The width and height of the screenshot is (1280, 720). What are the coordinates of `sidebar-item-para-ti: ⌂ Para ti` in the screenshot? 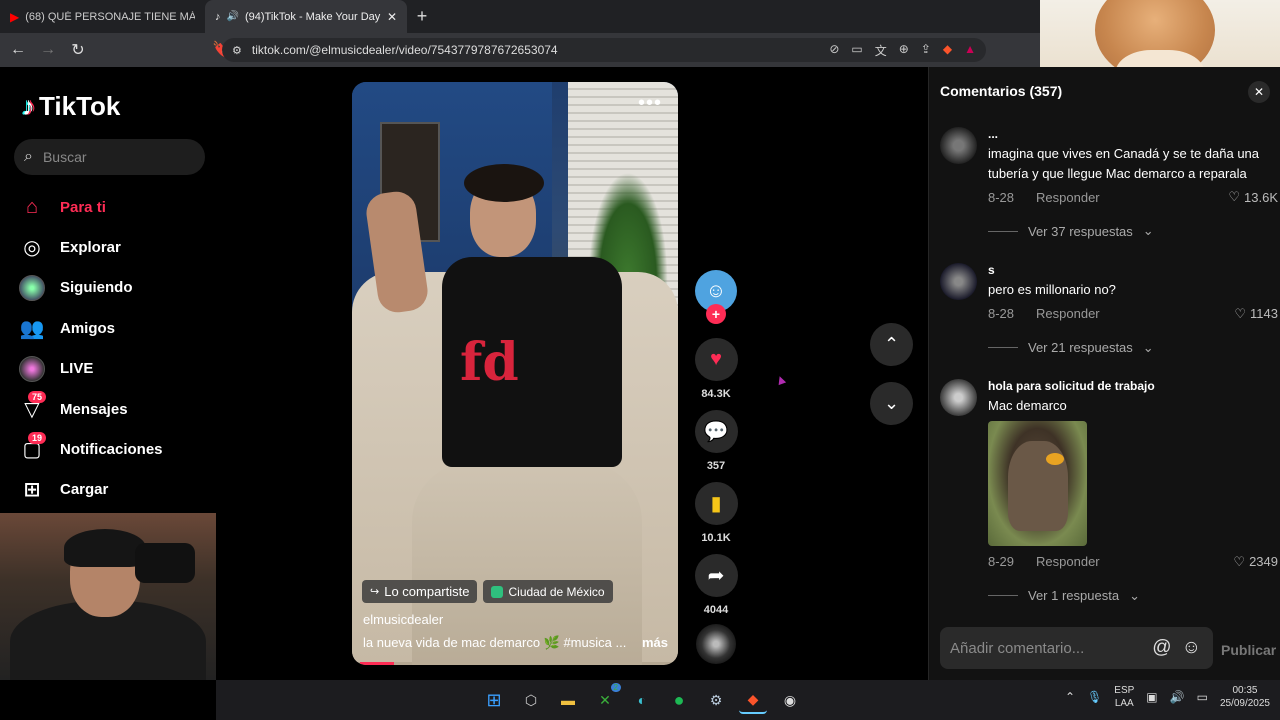 It's located at (113, 207).